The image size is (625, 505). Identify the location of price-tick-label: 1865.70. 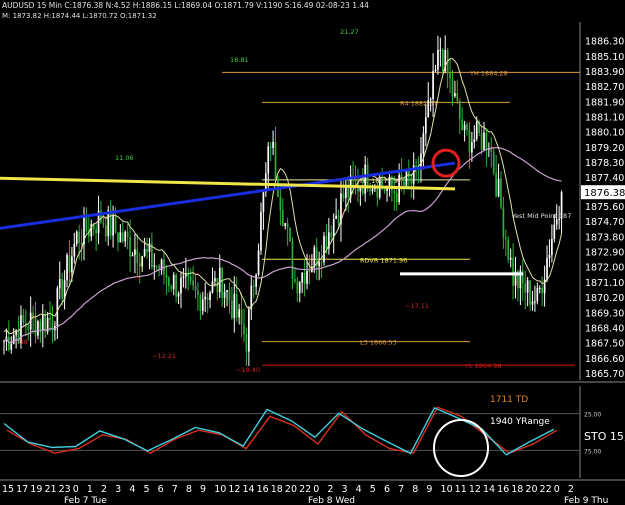
(604, 374).